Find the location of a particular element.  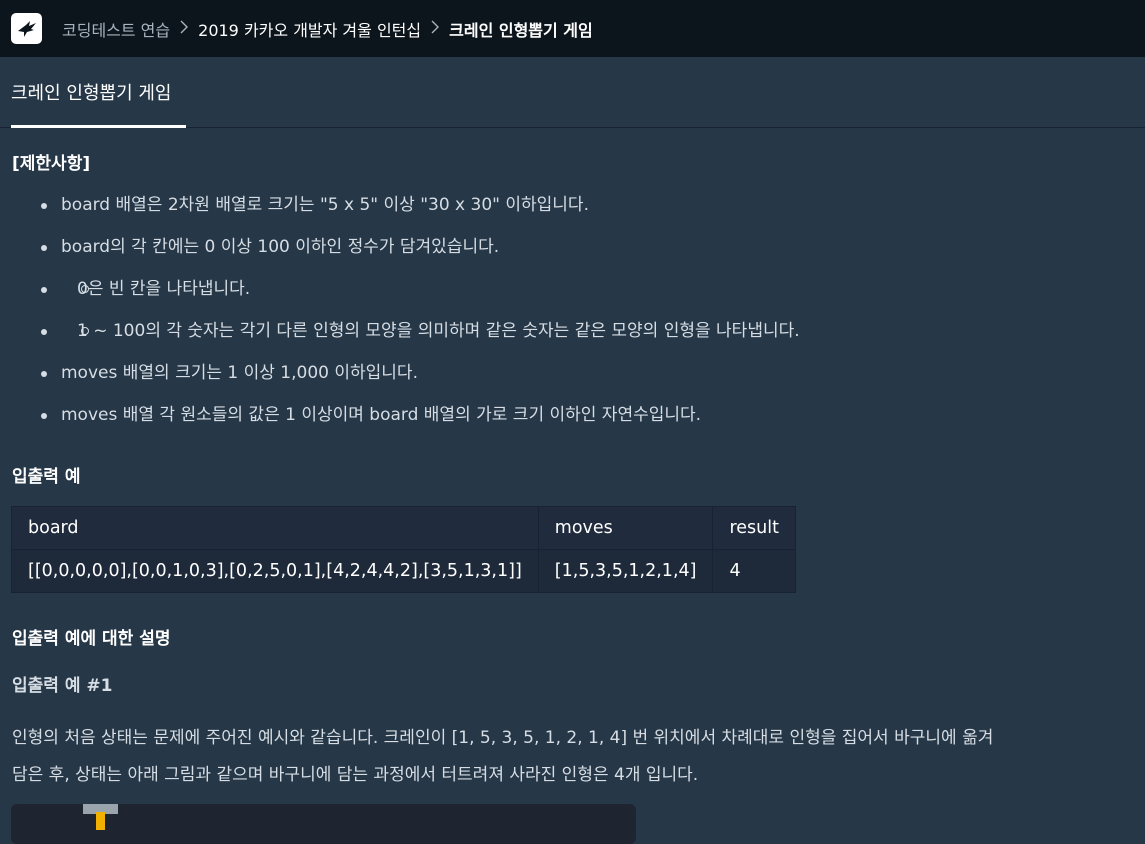

list-item-text: board의 각 칸에는 0 이상 100 이하인 정수가 담겨있습니다. is located at coordinates (280, 247).